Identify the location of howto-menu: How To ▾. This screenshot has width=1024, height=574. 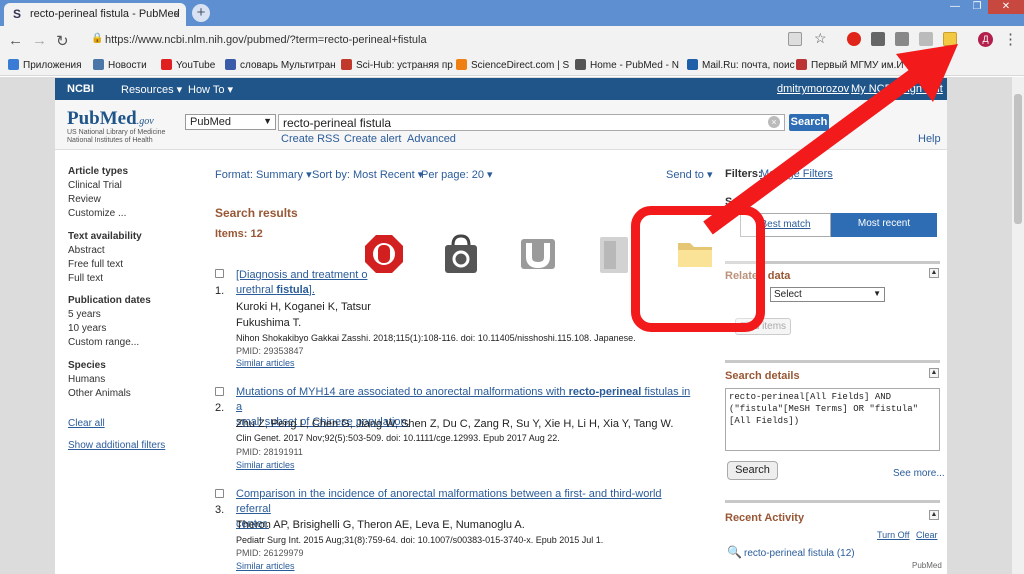
(210, 89).